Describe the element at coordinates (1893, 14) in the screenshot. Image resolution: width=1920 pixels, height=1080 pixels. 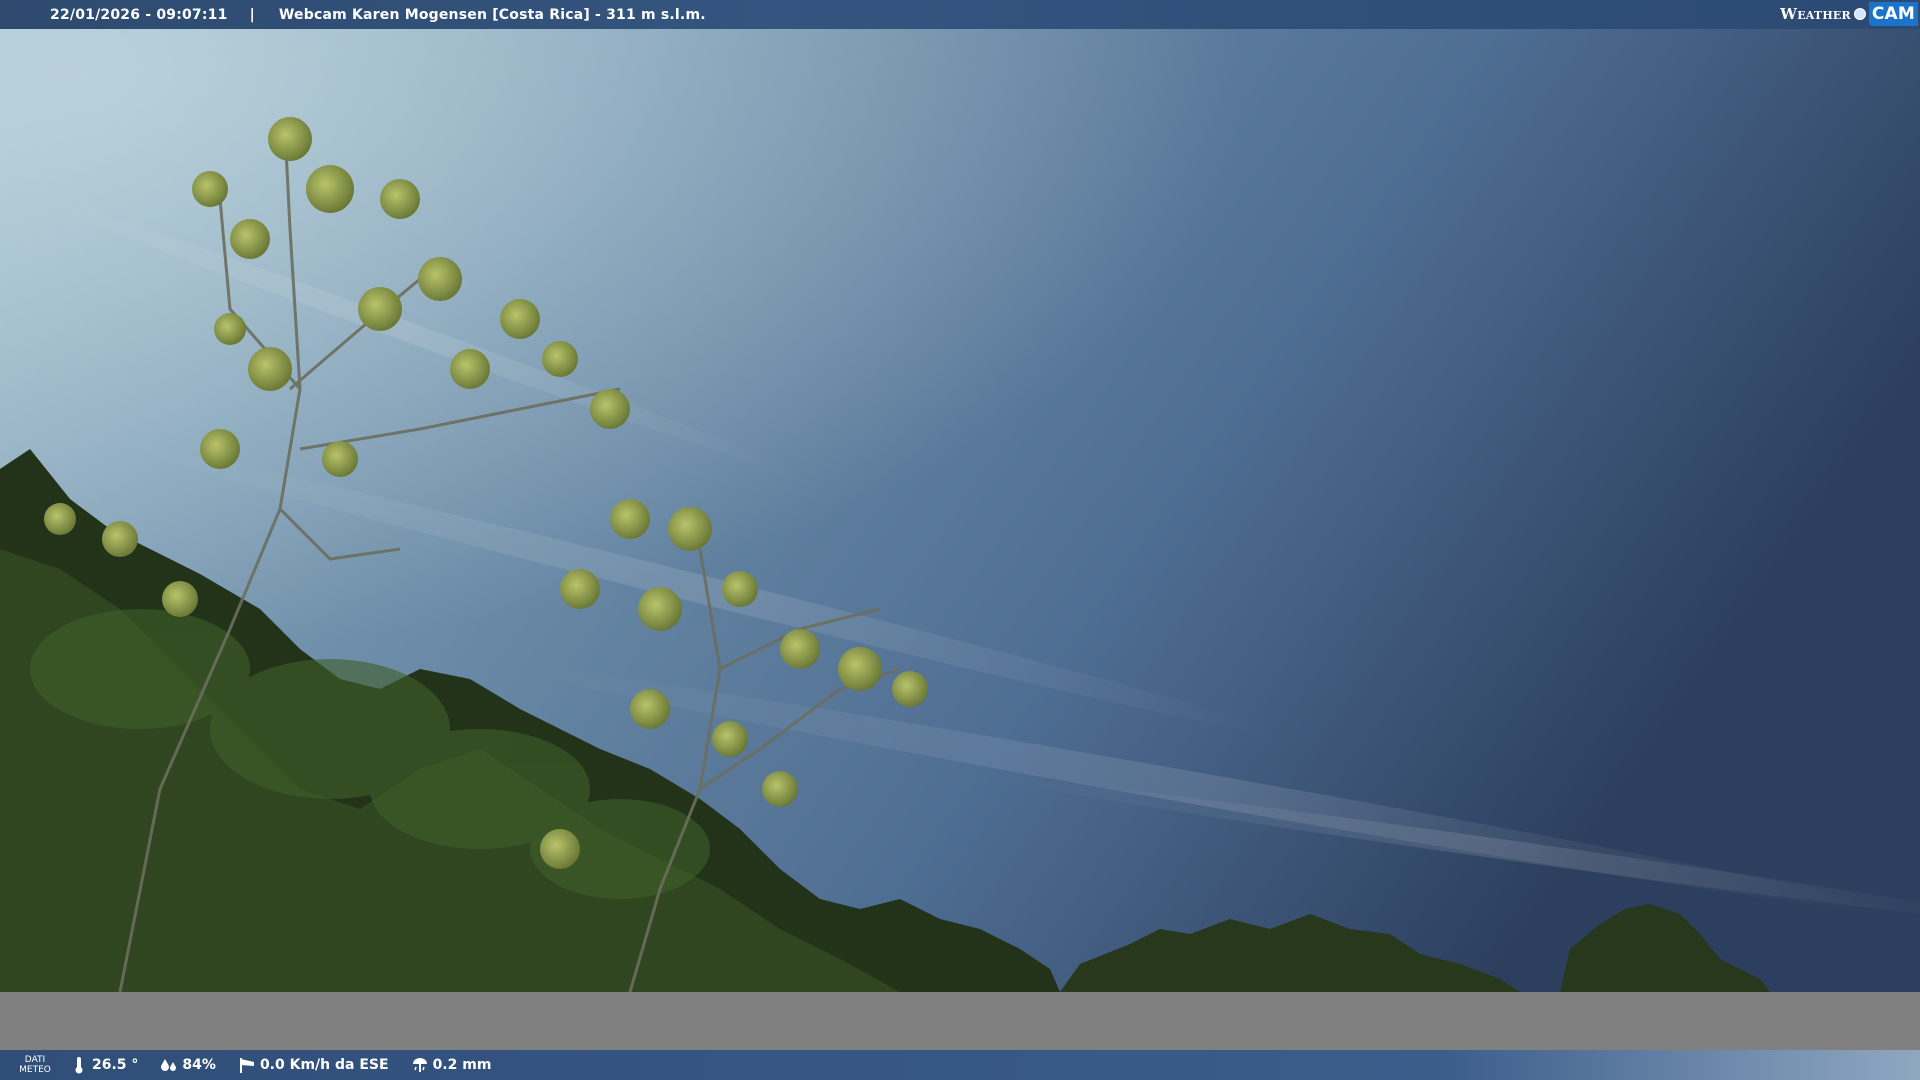
I see `logo-cam-text: CAM` at that location.